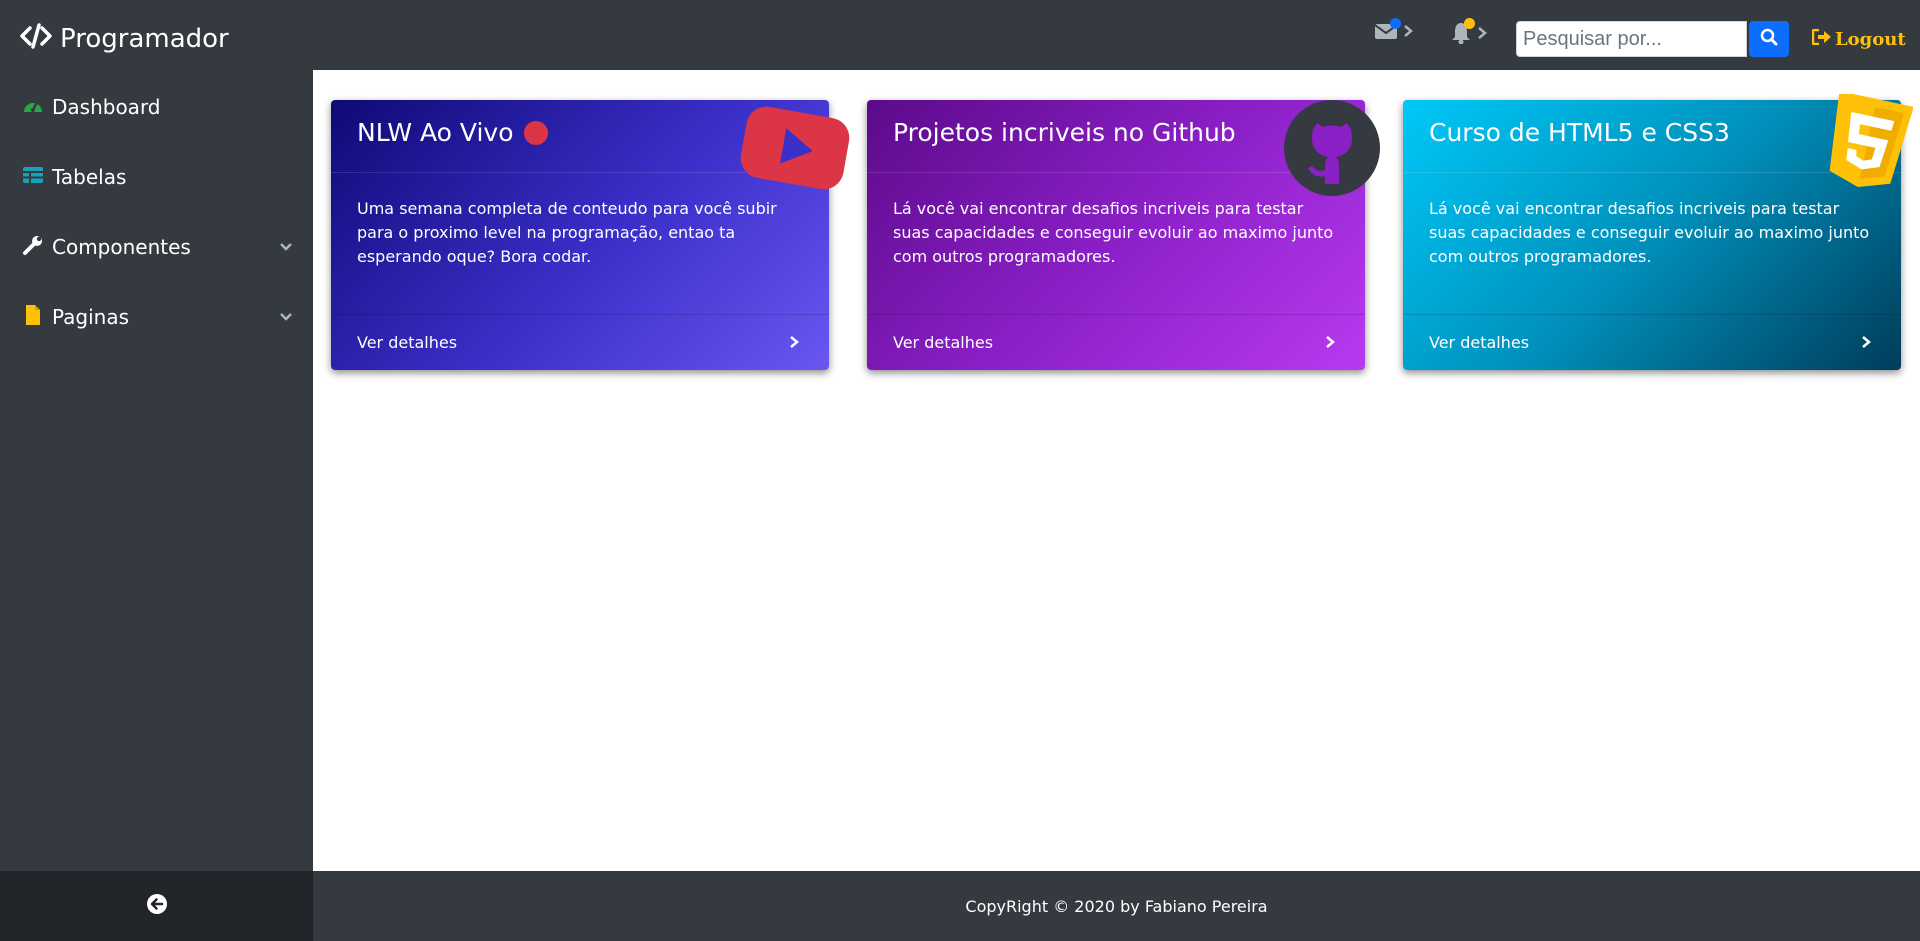 The height and width of the screenshot is (941, 1920). I want to click on sidebar-item-label: Componentes, so click(121, 247).